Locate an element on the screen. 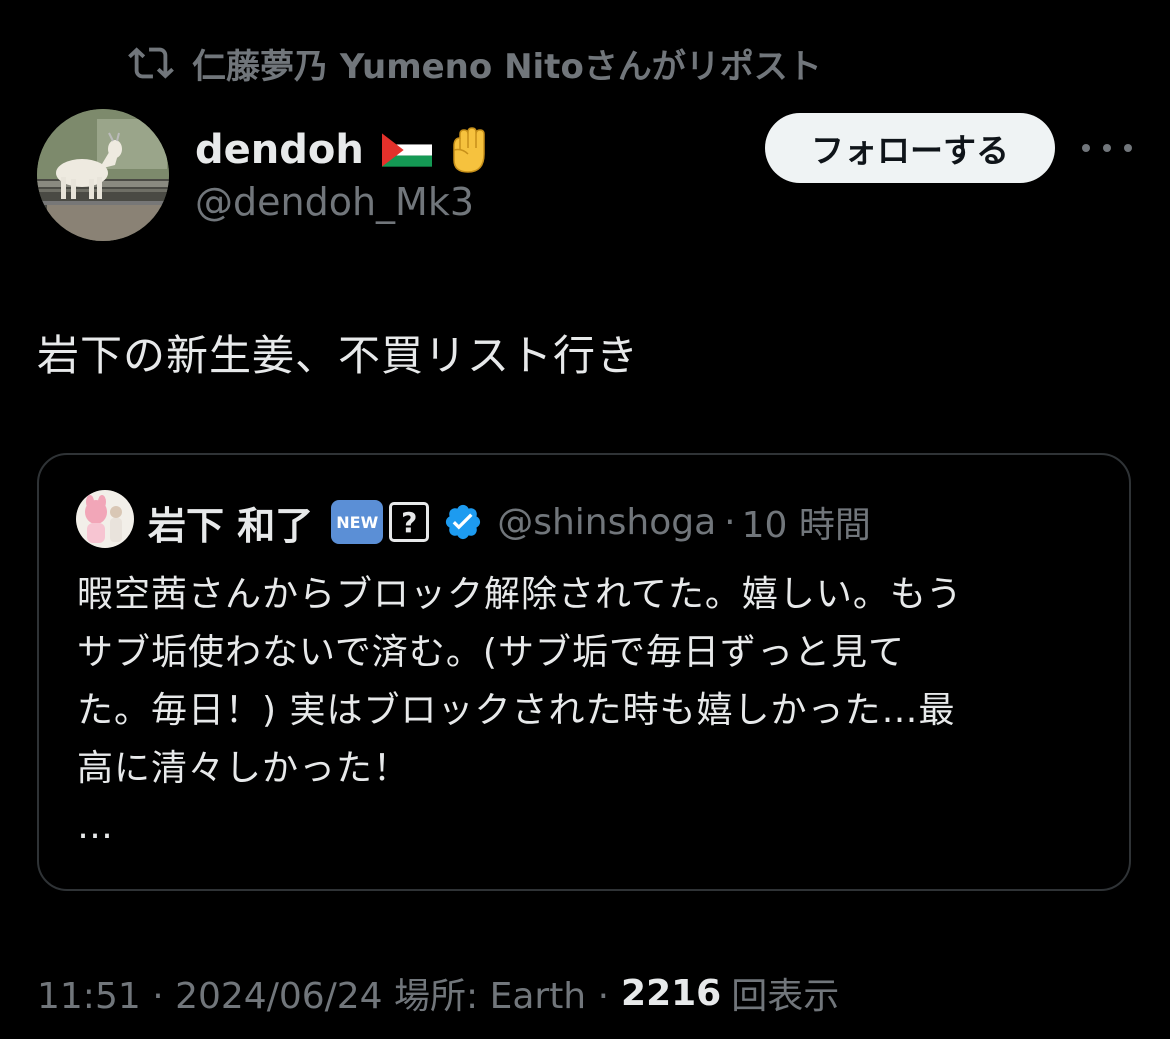 The width and height of the screenshot is (1170, 1039). more-options-icon is located at coordinates (1107, 148).